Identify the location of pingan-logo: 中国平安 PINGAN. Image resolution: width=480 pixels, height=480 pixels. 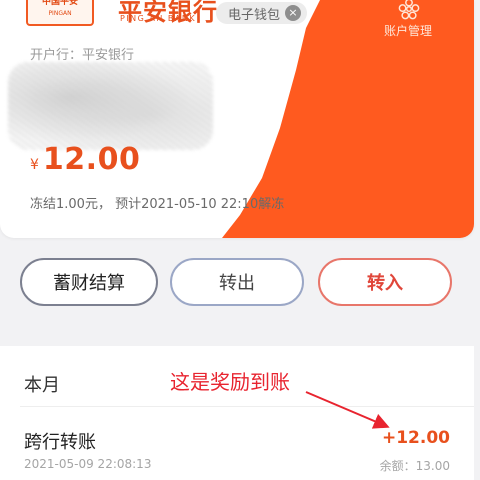
(60, 13).